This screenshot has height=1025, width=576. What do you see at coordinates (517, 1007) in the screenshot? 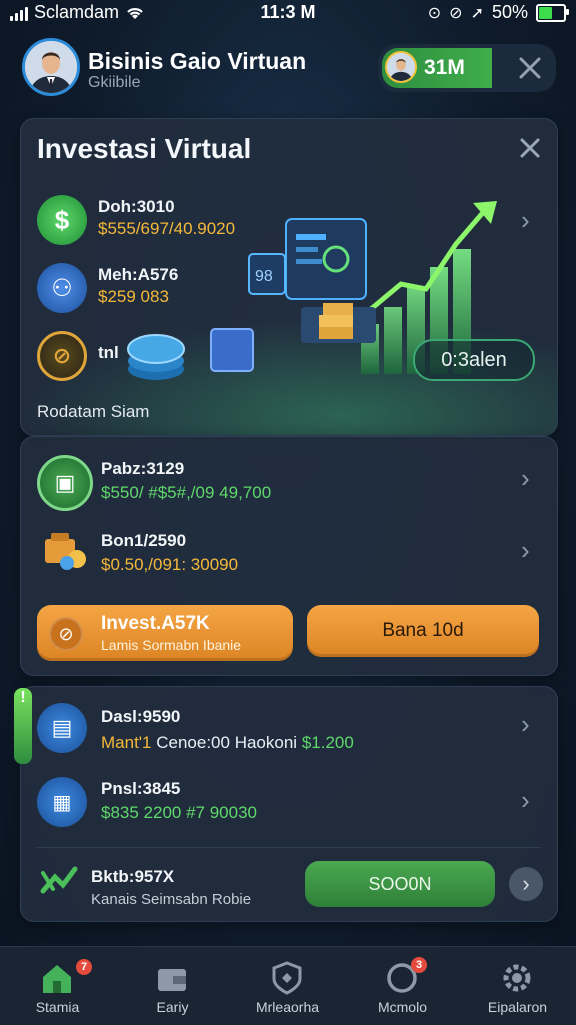
I see `nav-label: Eipalaron` at bounding box center [517, 1007].